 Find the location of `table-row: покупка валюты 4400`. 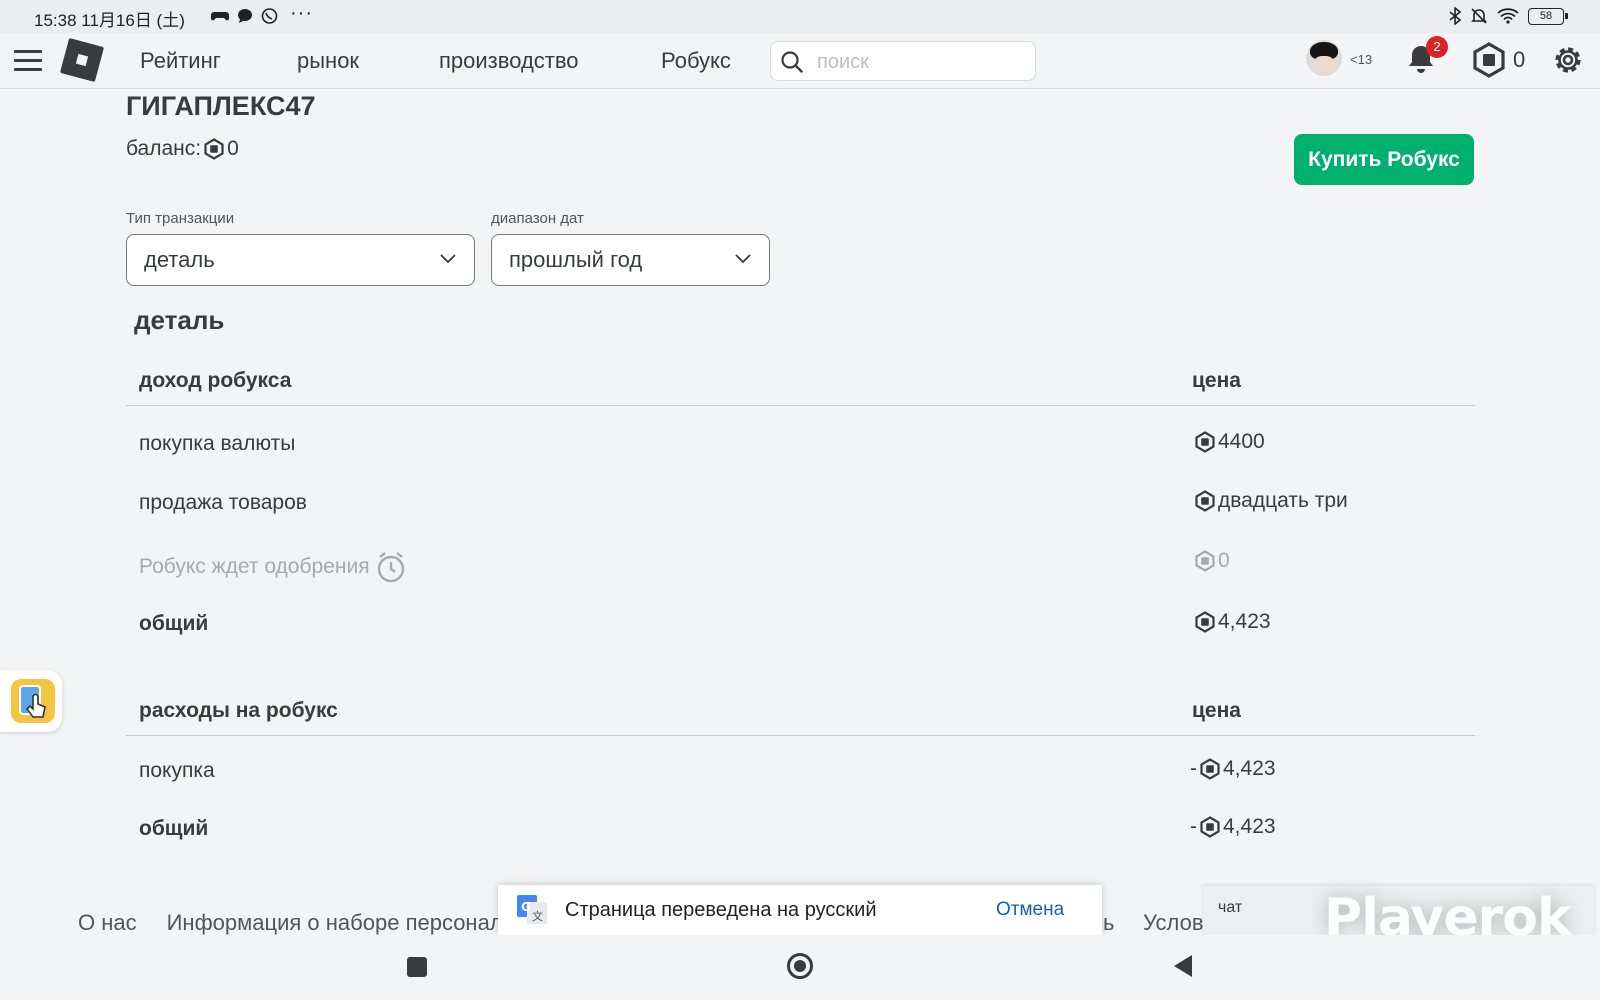

table-row: покупка валюты 4400 is located at coordinates (800, 443).